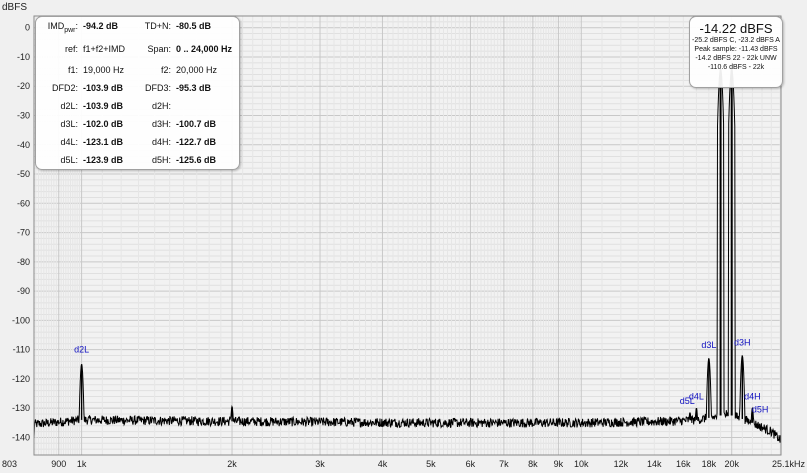 The width and height of the screenshot is (807, 473). What do you see at coordinates (157, 88) in the screenshot?
I see `dfd3-label: DFD3:` at bounding box center [157, 88].